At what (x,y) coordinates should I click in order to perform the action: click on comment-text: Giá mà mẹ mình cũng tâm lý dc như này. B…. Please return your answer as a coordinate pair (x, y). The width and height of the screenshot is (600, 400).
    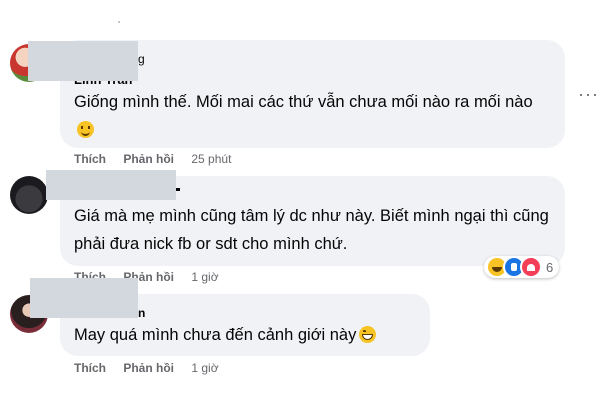
    Looking at the image, I should click on (311, 230).